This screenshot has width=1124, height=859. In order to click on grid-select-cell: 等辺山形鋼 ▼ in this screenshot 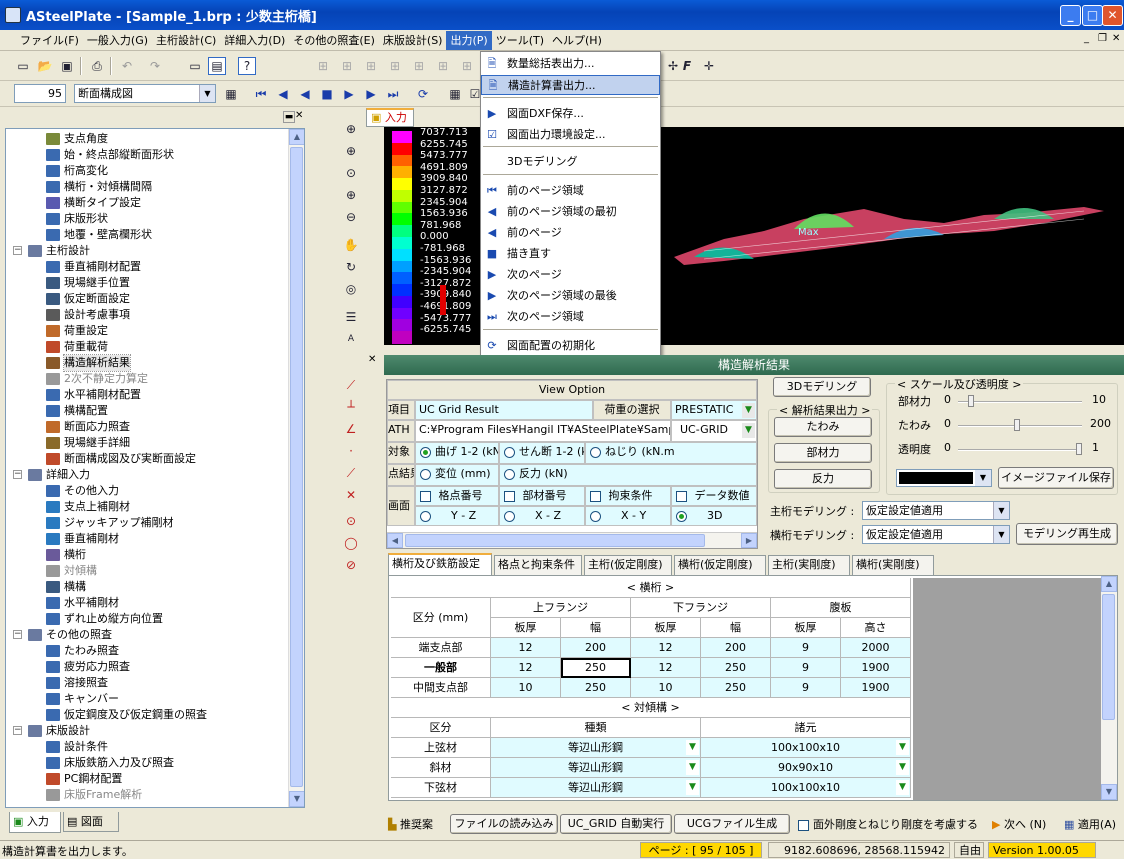, I will do `click(596, 788)`.